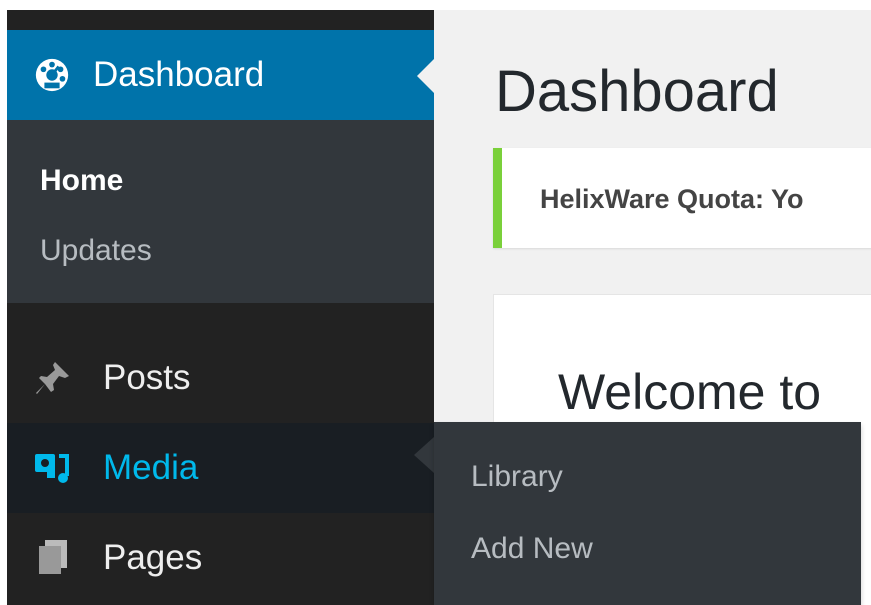 The height and width of the screenshot is (605, 871). What do you see at coordinates (52, 75) in the screenshot?
I see `dashboard-gauge-icon` at bounding box center [52, 75].